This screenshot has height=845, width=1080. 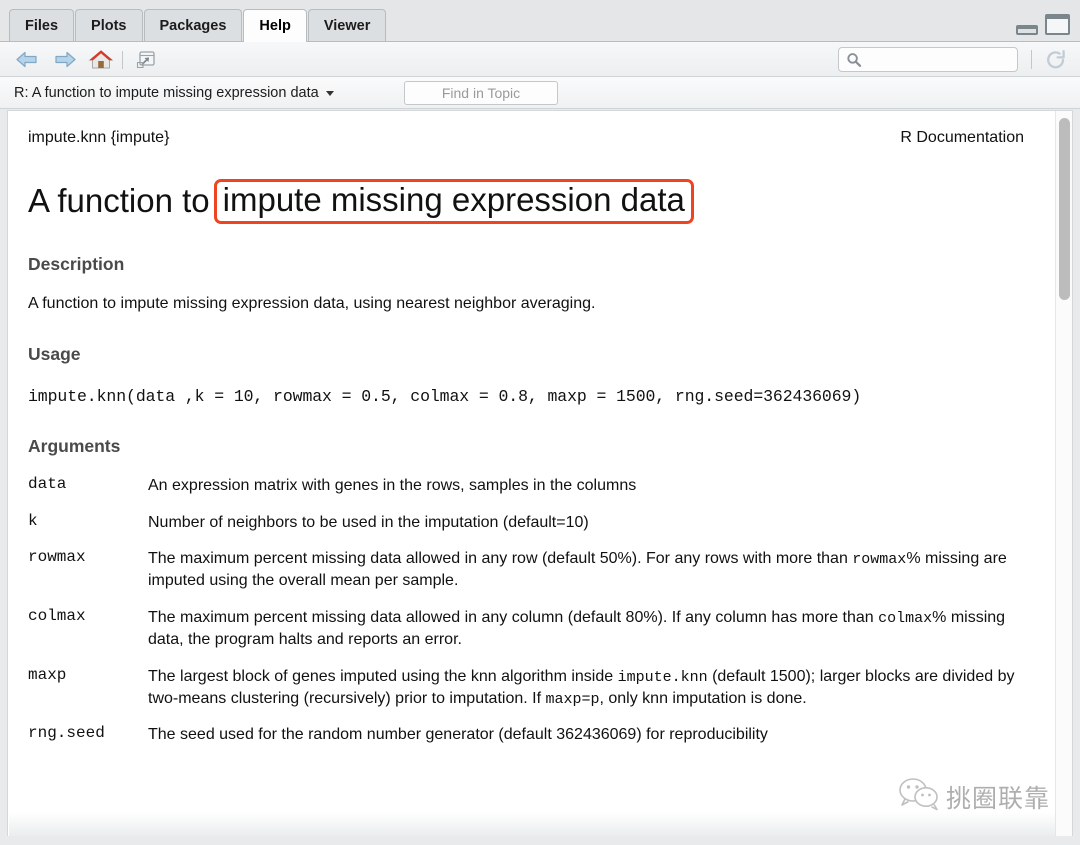 I want to click on usage-heading: Usage, so click(x=54, y=354).